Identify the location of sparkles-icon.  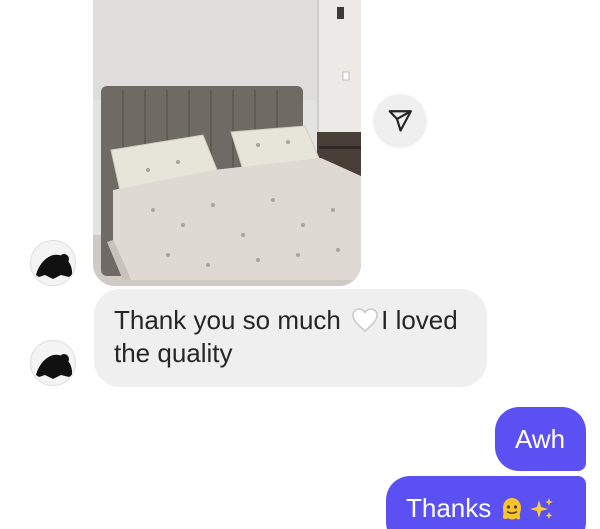
(541, 508).